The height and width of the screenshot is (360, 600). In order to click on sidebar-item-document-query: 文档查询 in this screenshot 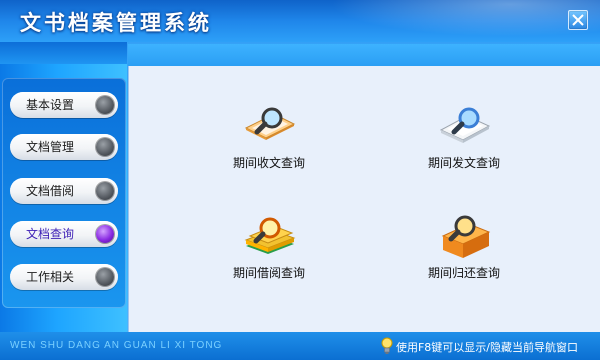, I will do `click(64, 234)`.